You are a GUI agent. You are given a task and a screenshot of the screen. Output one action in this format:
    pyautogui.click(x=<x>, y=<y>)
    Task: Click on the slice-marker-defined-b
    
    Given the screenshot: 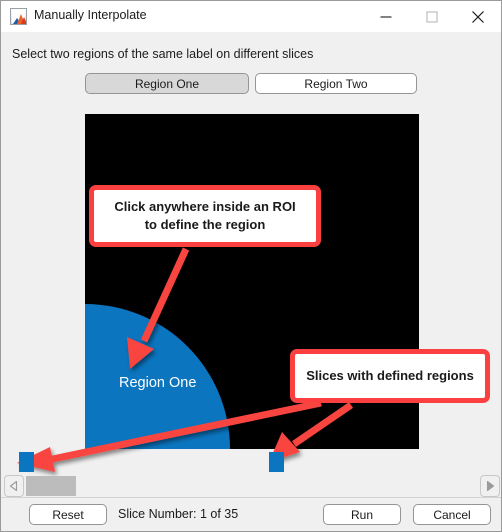 What is the action you would take?
    pyautogui.click(x=276, y=462)
    